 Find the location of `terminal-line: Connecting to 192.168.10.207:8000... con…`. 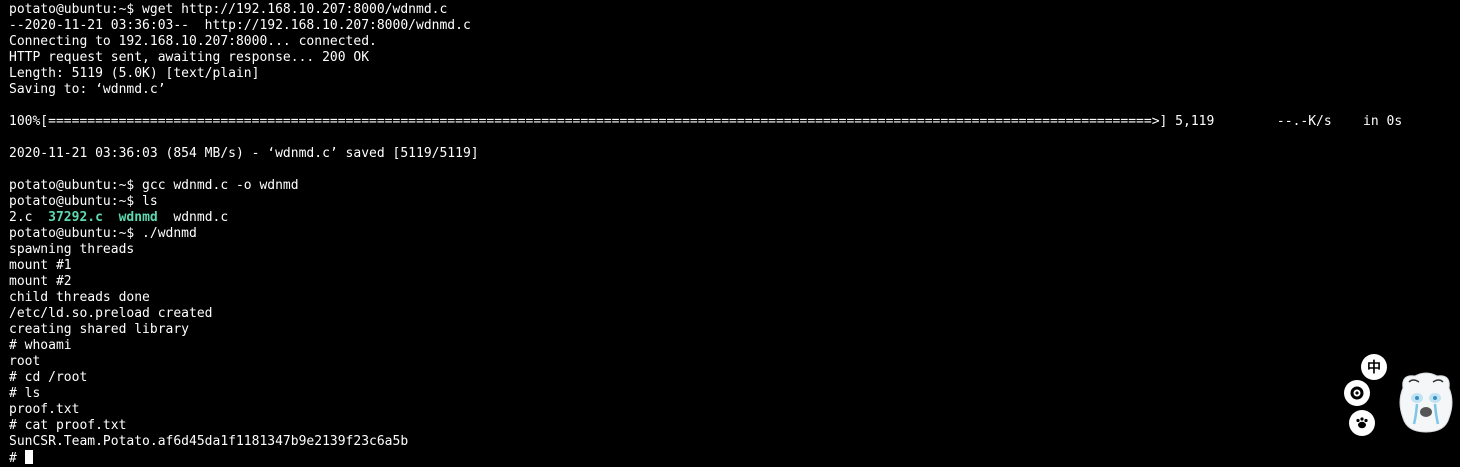

terminal-line: Connecting to 192.168.10.207:8000... con… is located at coordinates (193, 41).